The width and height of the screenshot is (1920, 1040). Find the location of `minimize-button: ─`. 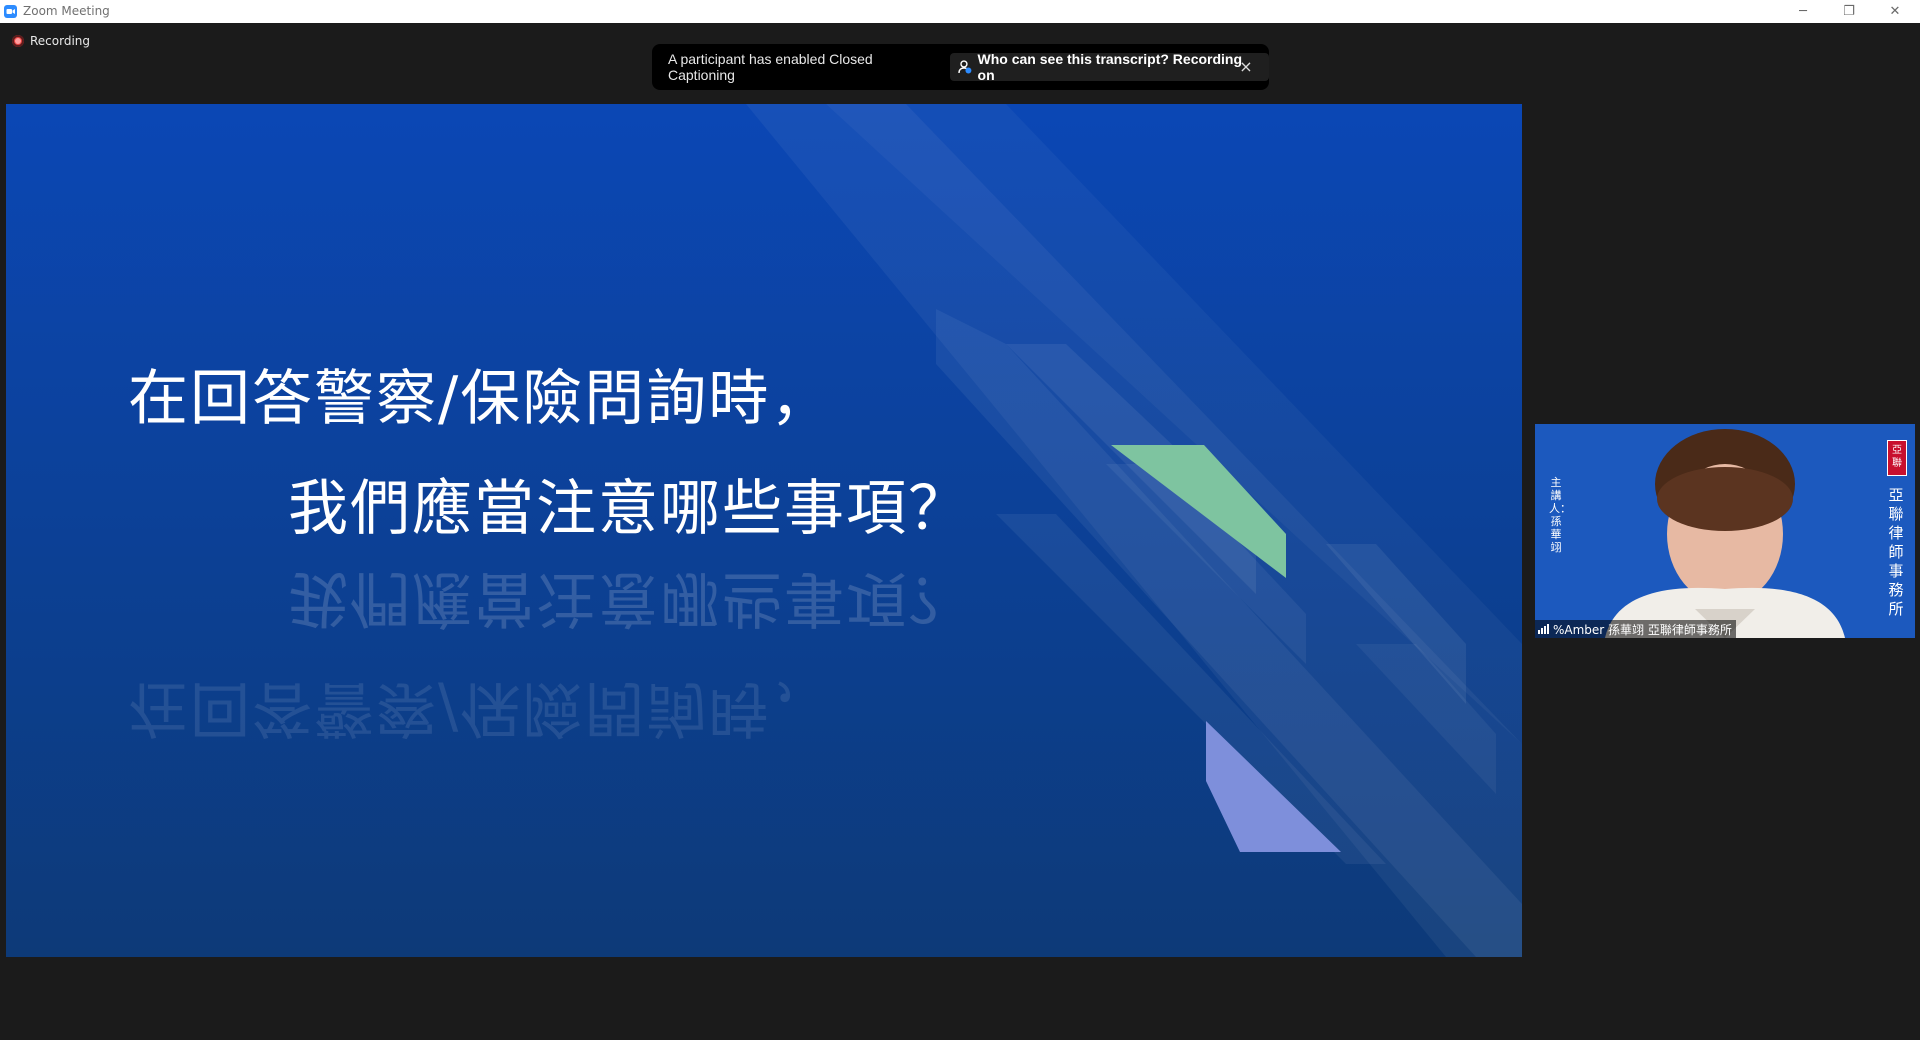

minimize-button: ─ is located at coordinates (1803, 11).